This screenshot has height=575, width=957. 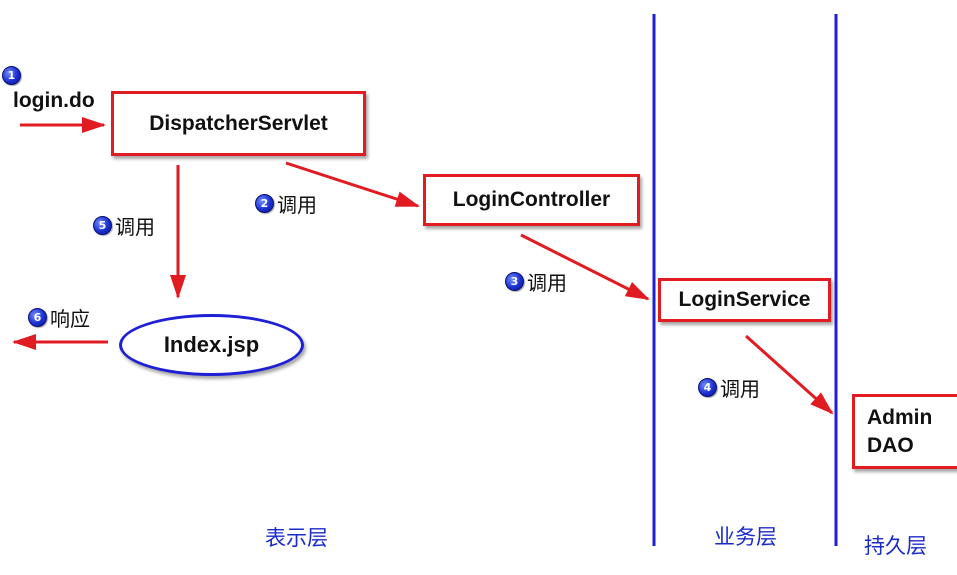 I want to click on dispatcher-servlet-box: DispatcherServlet, so click(x=238, y=123).